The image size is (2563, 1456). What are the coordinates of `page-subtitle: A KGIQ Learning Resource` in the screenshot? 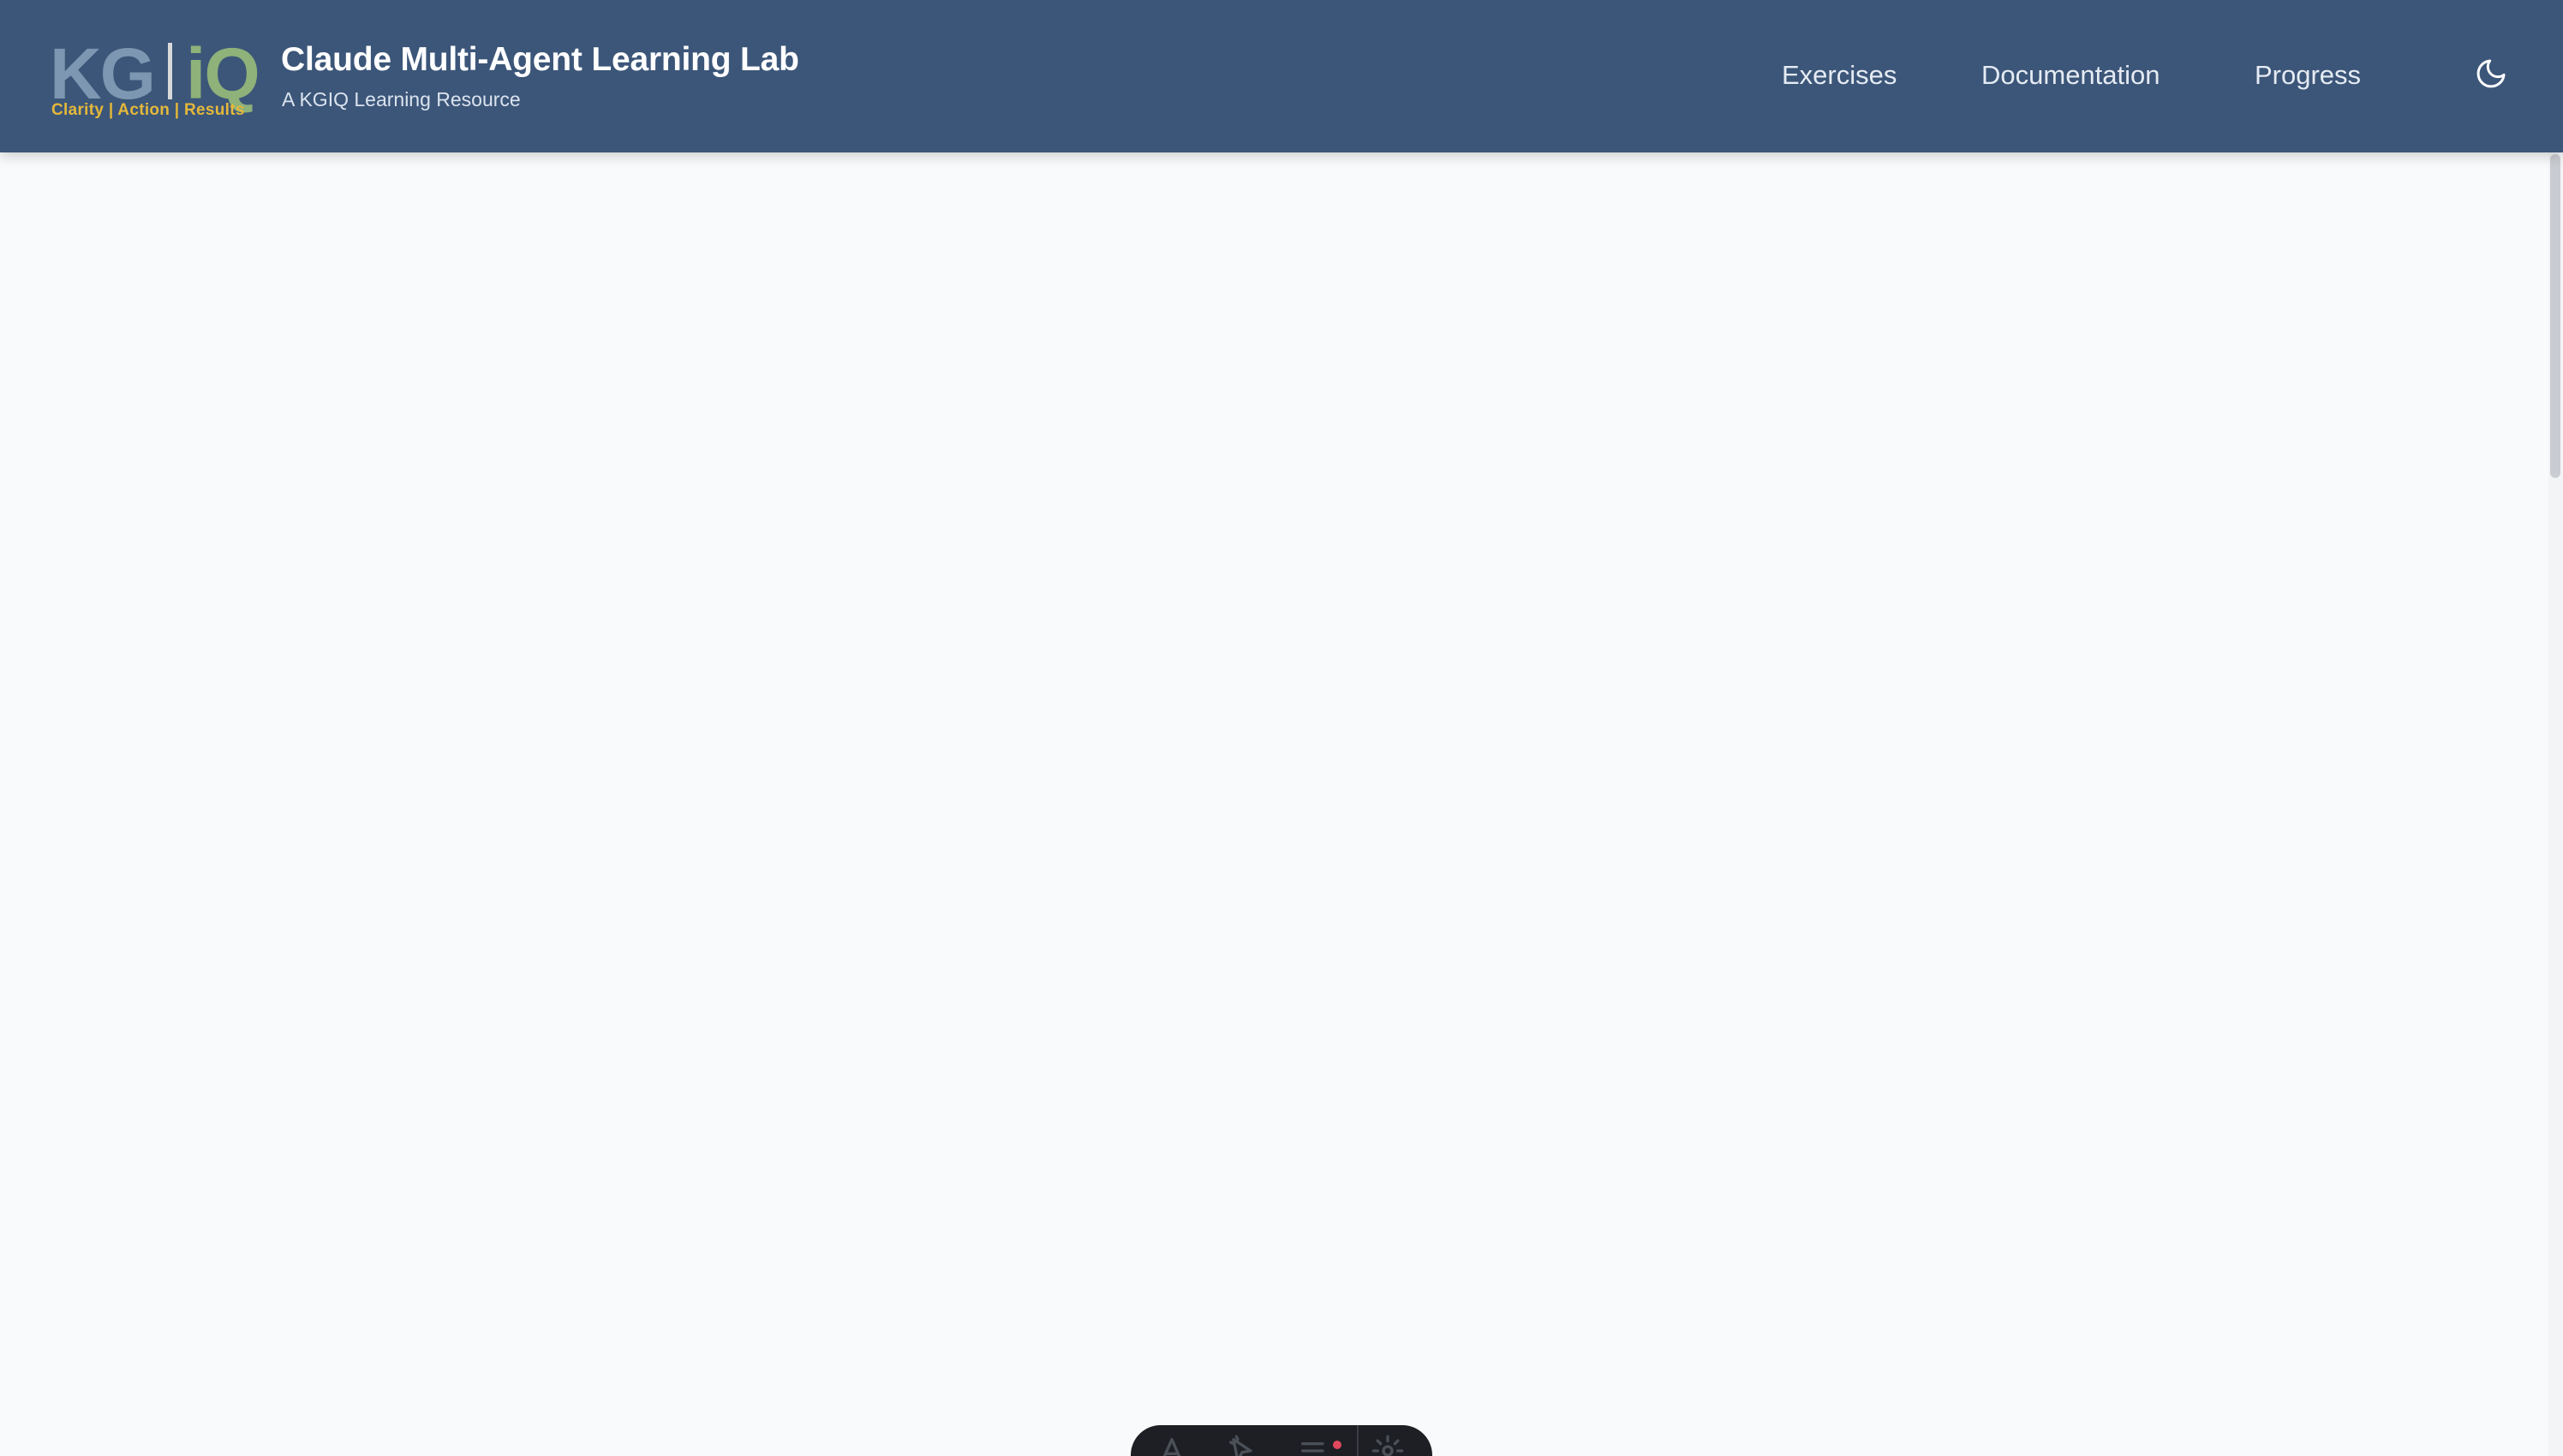 It's located at (401, 99).